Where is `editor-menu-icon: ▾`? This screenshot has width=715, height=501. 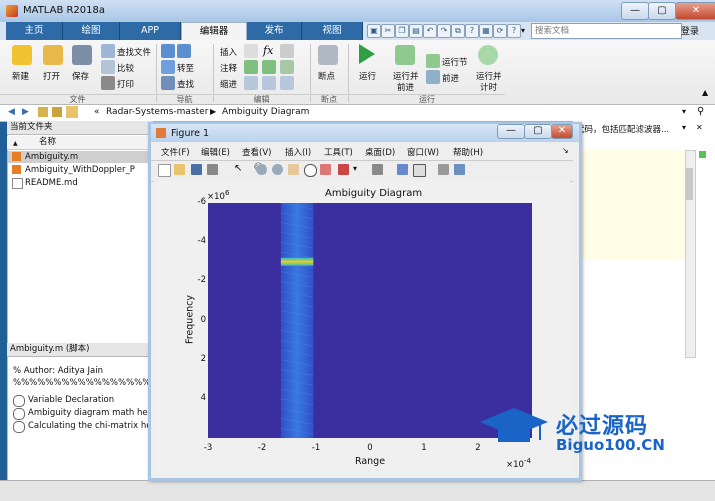 editor-menu-icon: ▾ is located at coordinates (684, 127).